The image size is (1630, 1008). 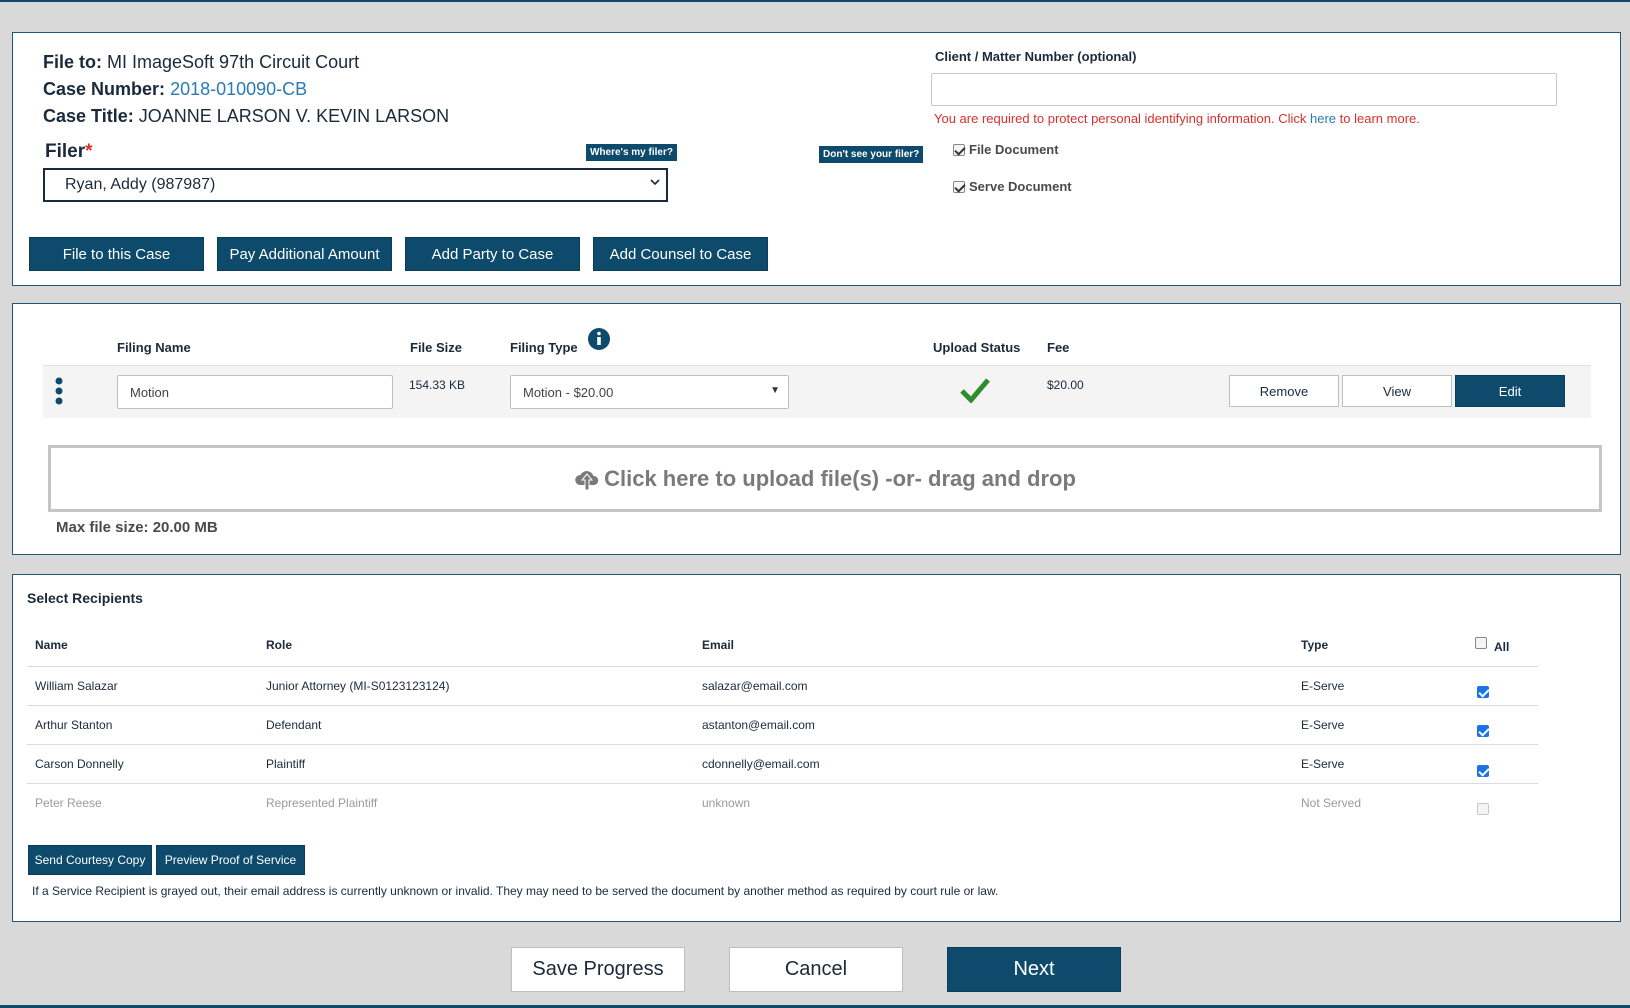 What do you see at coordinates (816, 969) in the screenshot?
I see `cancel-button: Cancel` at bounding box center [816, 969].